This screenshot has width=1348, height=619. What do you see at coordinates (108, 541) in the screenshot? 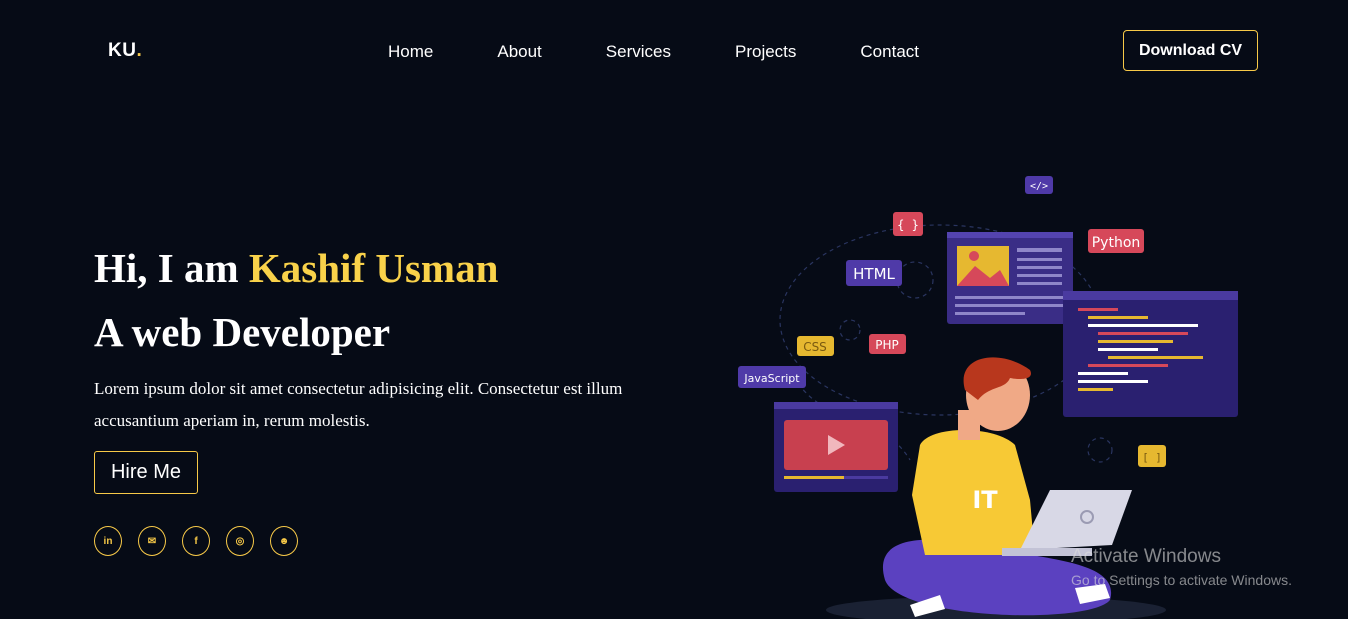
I see `linkedin-icon: in` at bounding box center [108, 541].